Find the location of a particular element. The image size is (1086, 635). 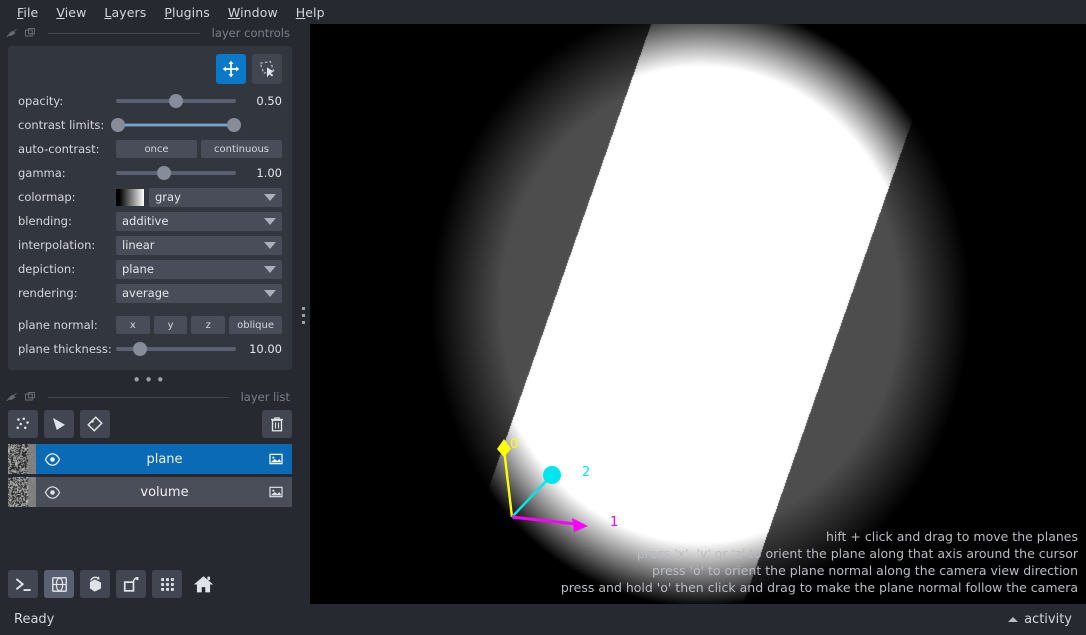

menu-bar: File View Layers Plugins Window Help is located at coordinates (543, 12).